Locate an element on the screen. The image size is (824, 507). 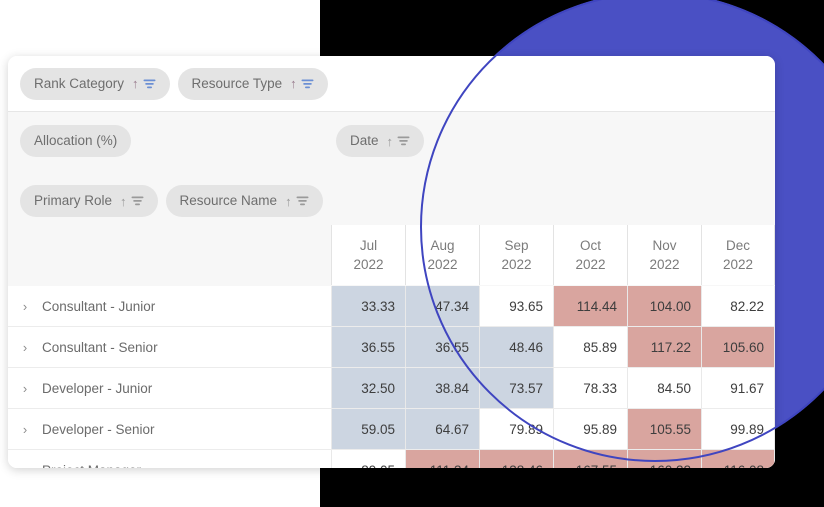
data-cell: 84.50 is located at coordinates (664, 388).